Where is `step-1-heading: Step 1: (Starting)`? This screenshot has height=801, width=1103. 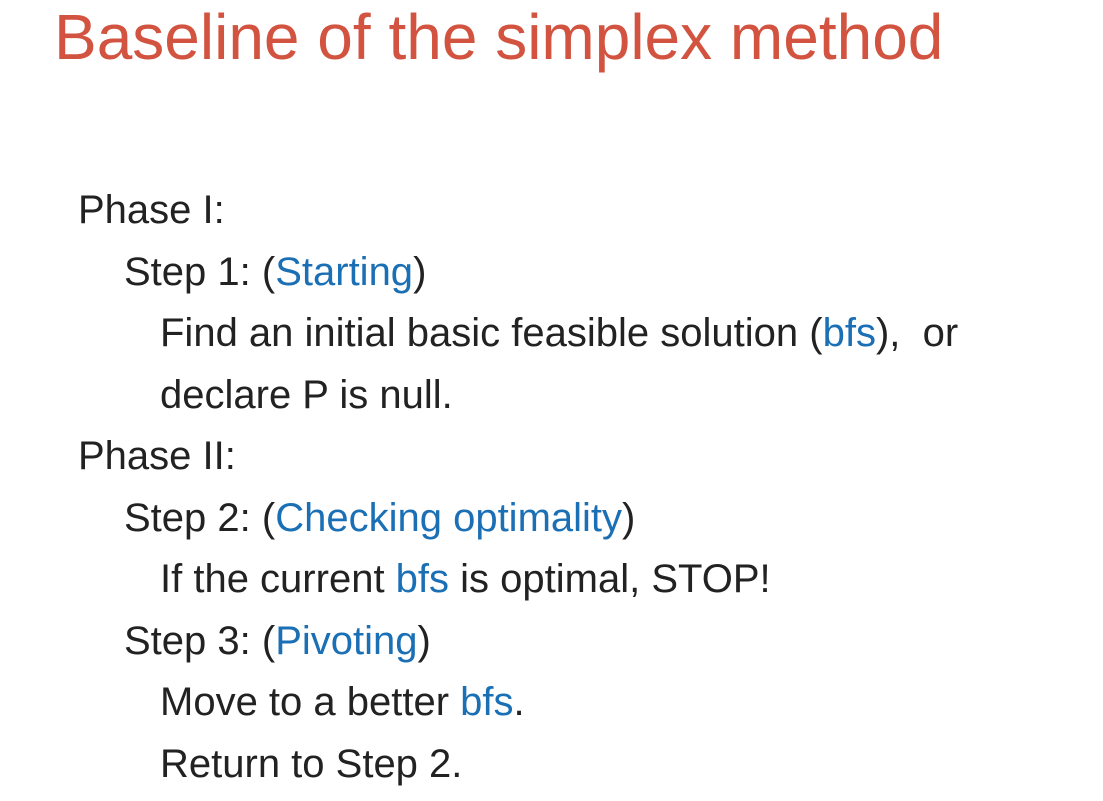 step-1-heading: Step 1: (Starting) is located at coordinates (551, 273).